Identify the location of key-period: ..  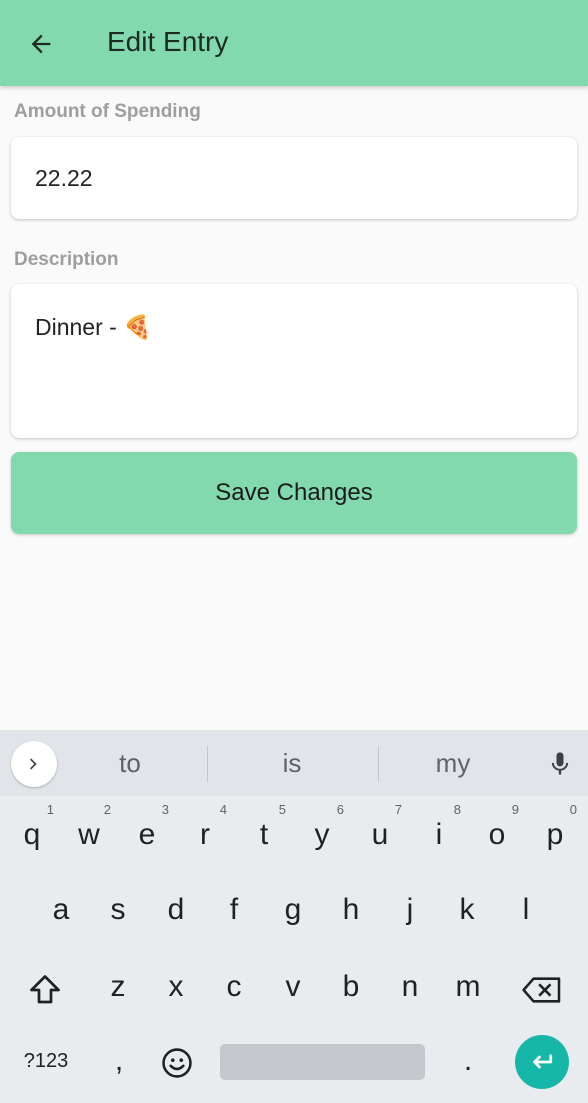
(468, 1061).